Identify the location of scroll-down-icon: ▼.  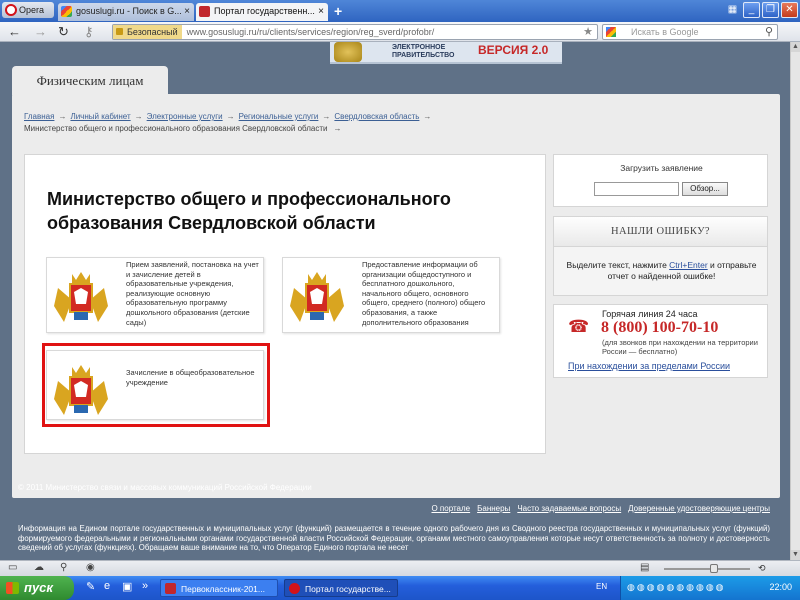
(795, 555).